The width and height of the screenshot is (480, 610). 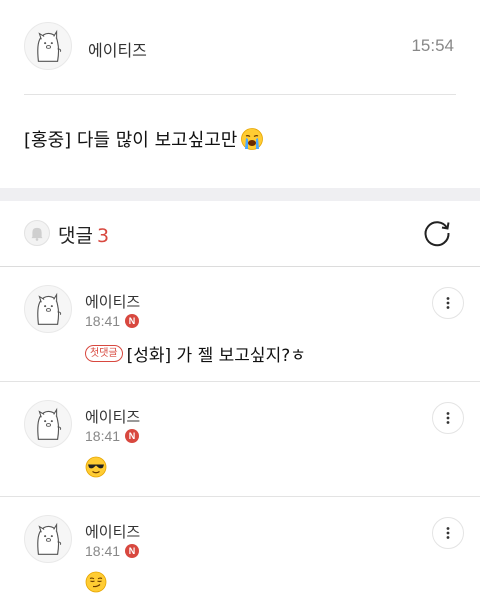 What do you see at coordinates (103, 236) in the screenshot?
I see `comments-count: 3` at bounding box center [103, 236].